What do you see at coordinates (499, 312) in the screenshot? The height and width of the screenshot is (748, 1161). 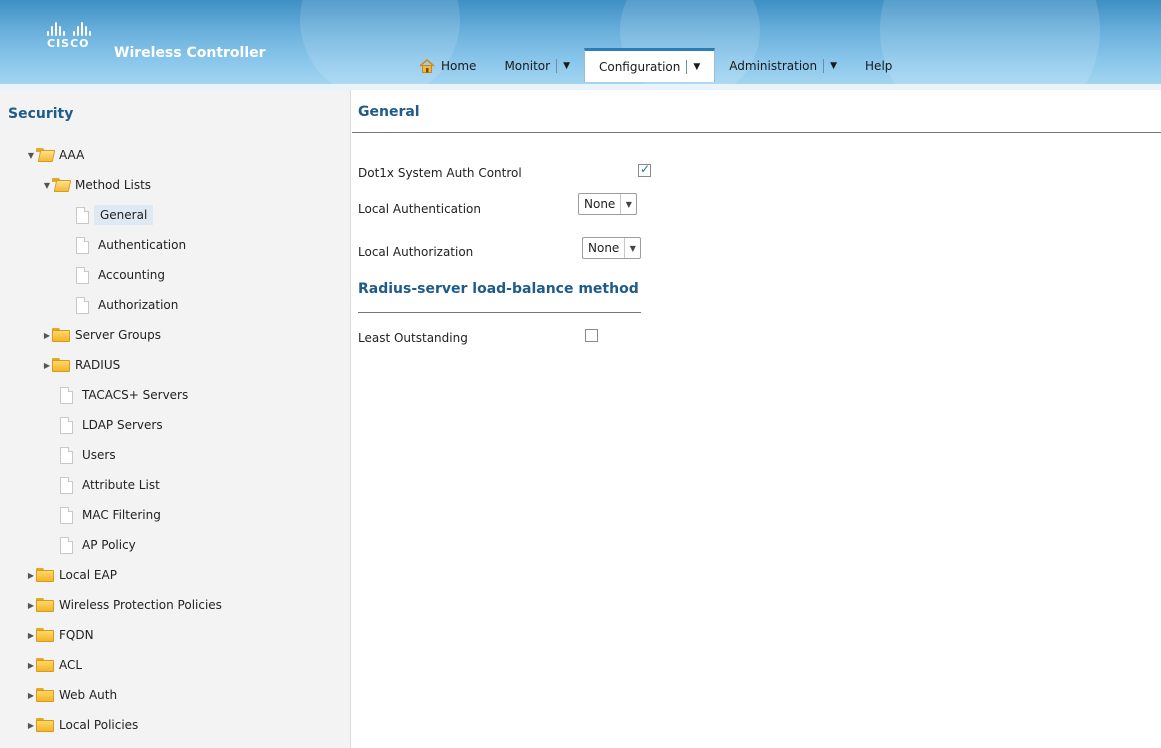 I see `radius-divider` at bounding box center [499, 312].